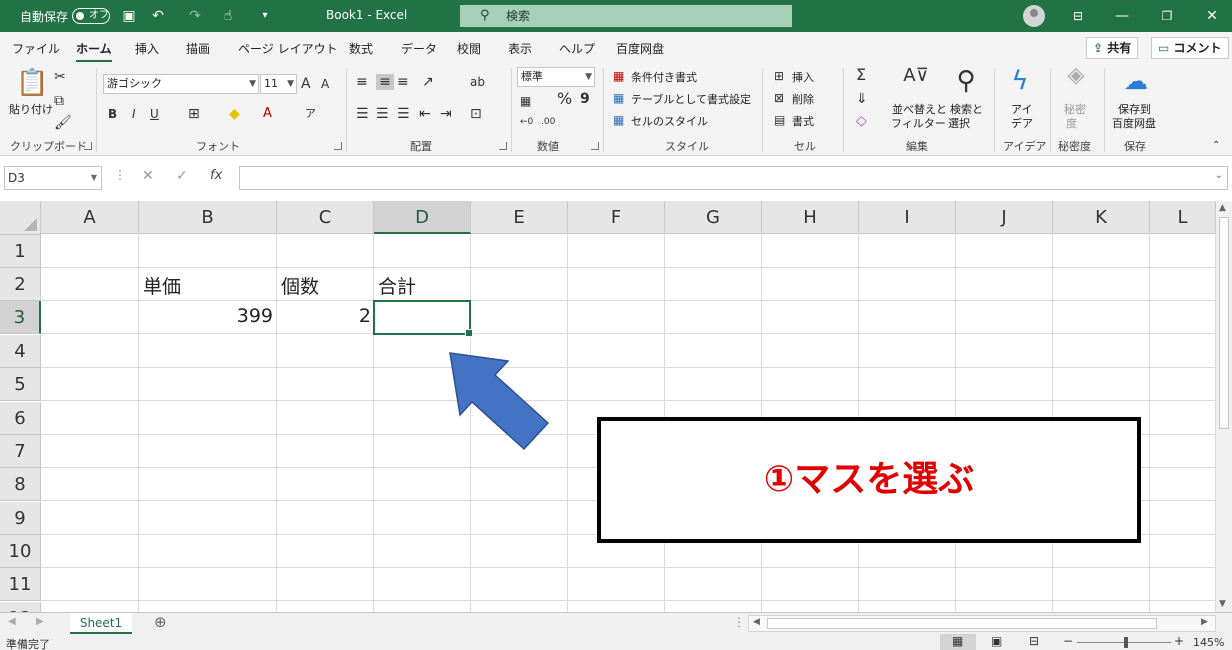 The image size is (1232, 650). I want to click on cell-B2: 単価, so click(162, 285).